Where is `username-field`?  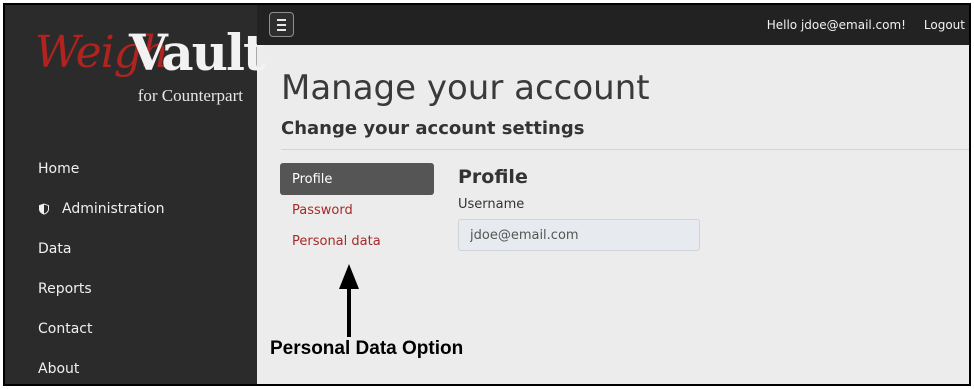 username-field is located at coordinates (579, 235).